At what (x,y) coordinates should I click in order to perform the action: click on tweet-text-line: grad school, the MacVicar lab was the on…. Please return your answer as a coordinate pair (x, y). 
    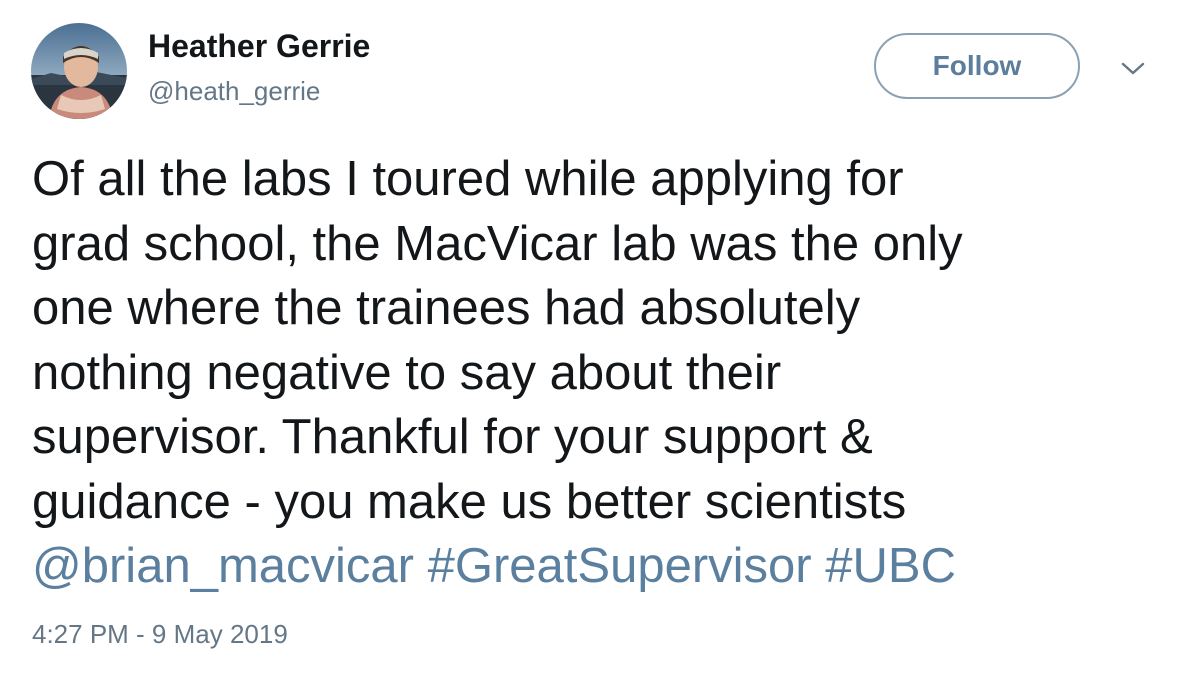
    Looking at the image, I should click on (497, 243).